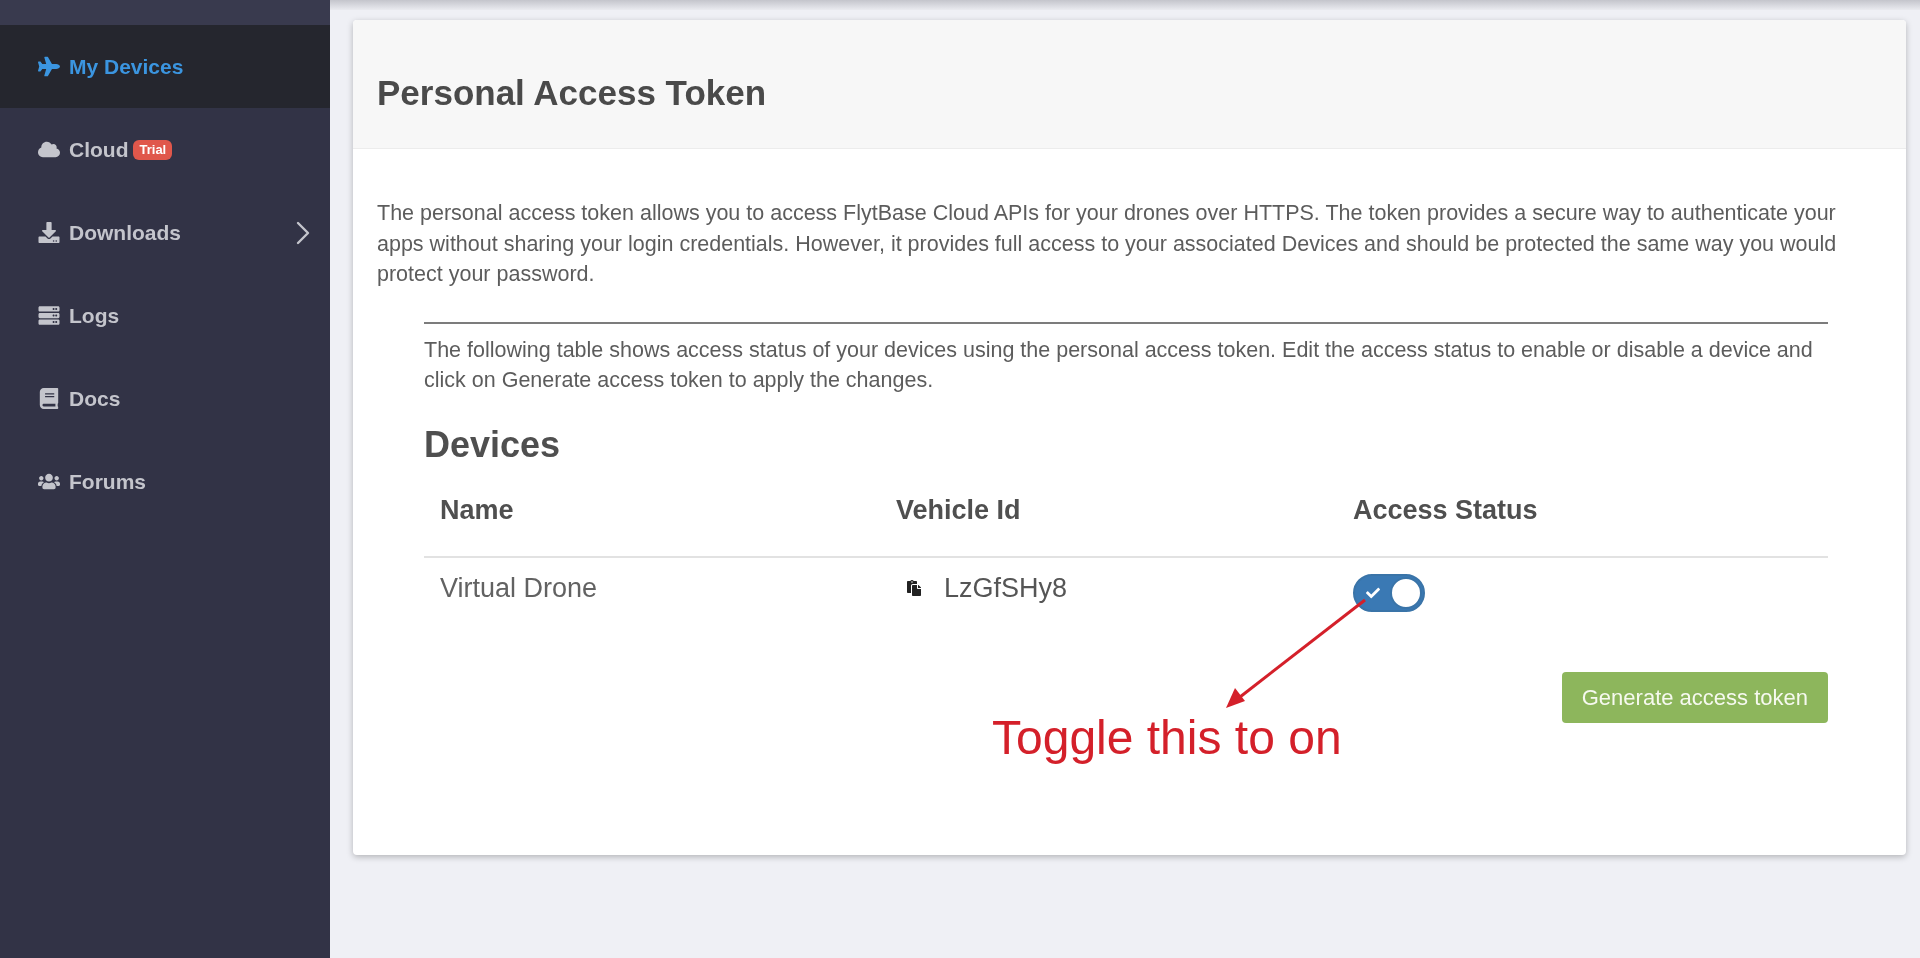 This screenshot has height=958, width=1920. Describe the element at coordinates (477, 510) in the screenshot. I see `column-header: Name` at that location.